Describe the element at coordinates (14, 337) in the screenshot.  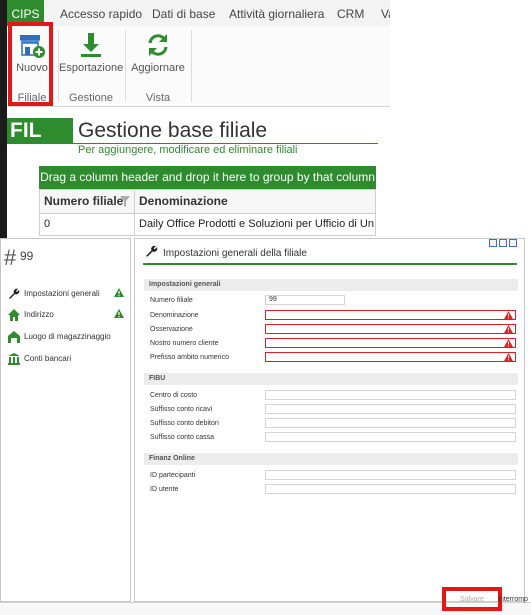
I see `warehouse-icon` at that location.